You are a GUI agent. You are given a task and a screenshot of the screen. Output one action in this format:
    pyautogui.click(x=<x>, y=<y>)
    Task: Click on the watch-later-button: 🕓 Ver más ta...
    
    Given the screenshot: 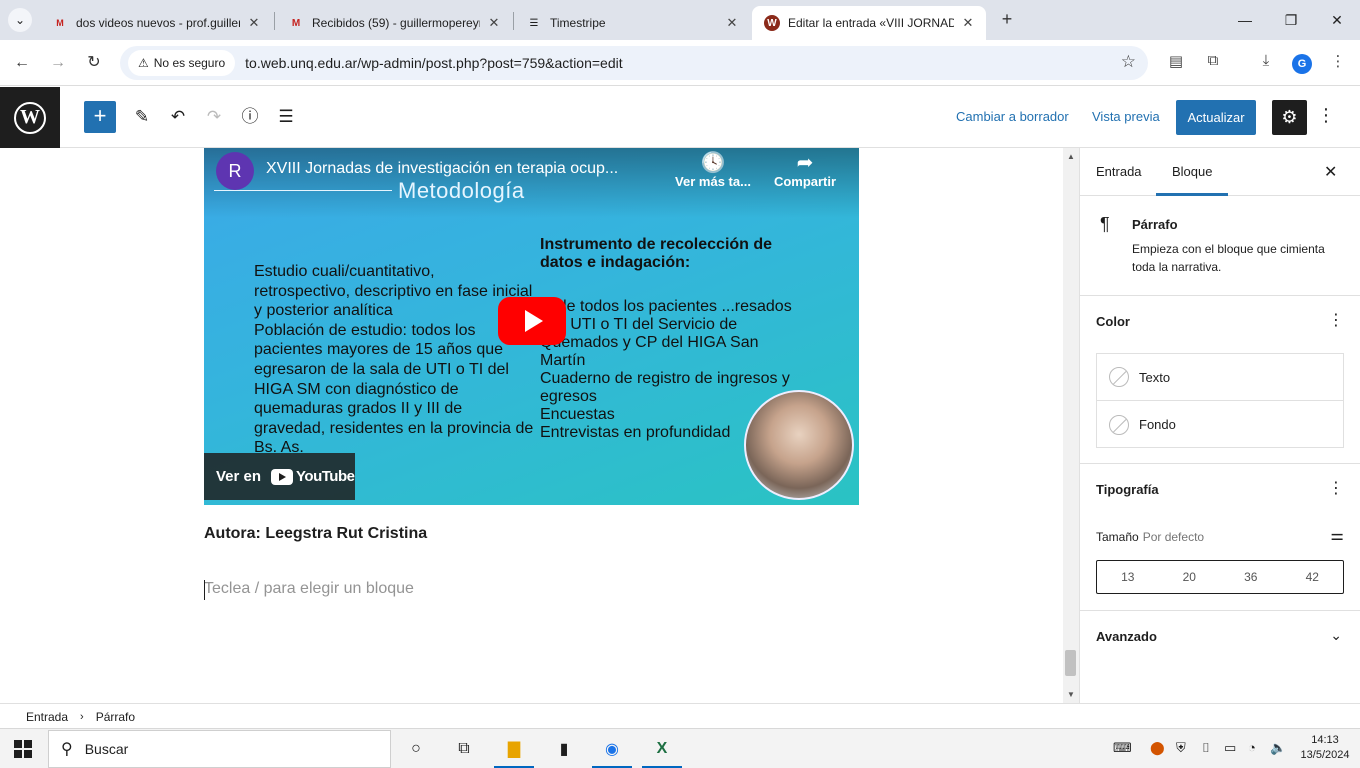 What is the action you would take?
    pyautogui.click(x=713, y=169)
    